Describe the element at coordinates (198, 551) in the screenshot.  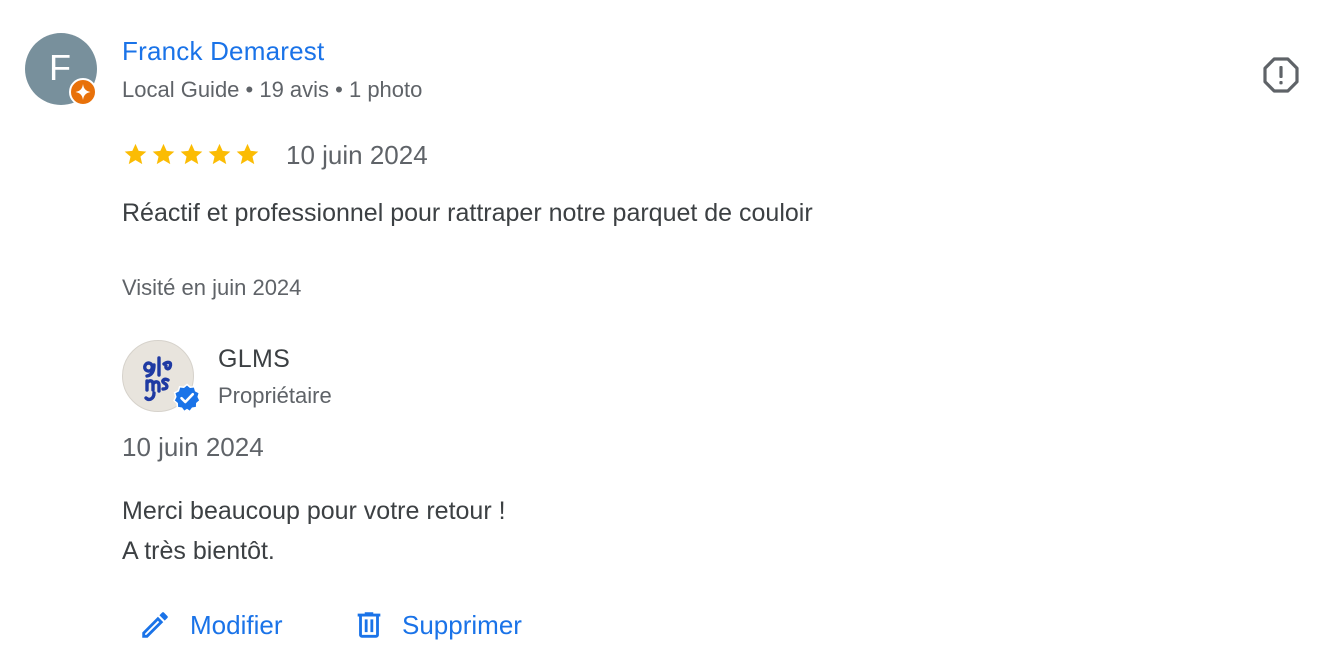
I see `response-text-line: A très bientôt.` at that location.